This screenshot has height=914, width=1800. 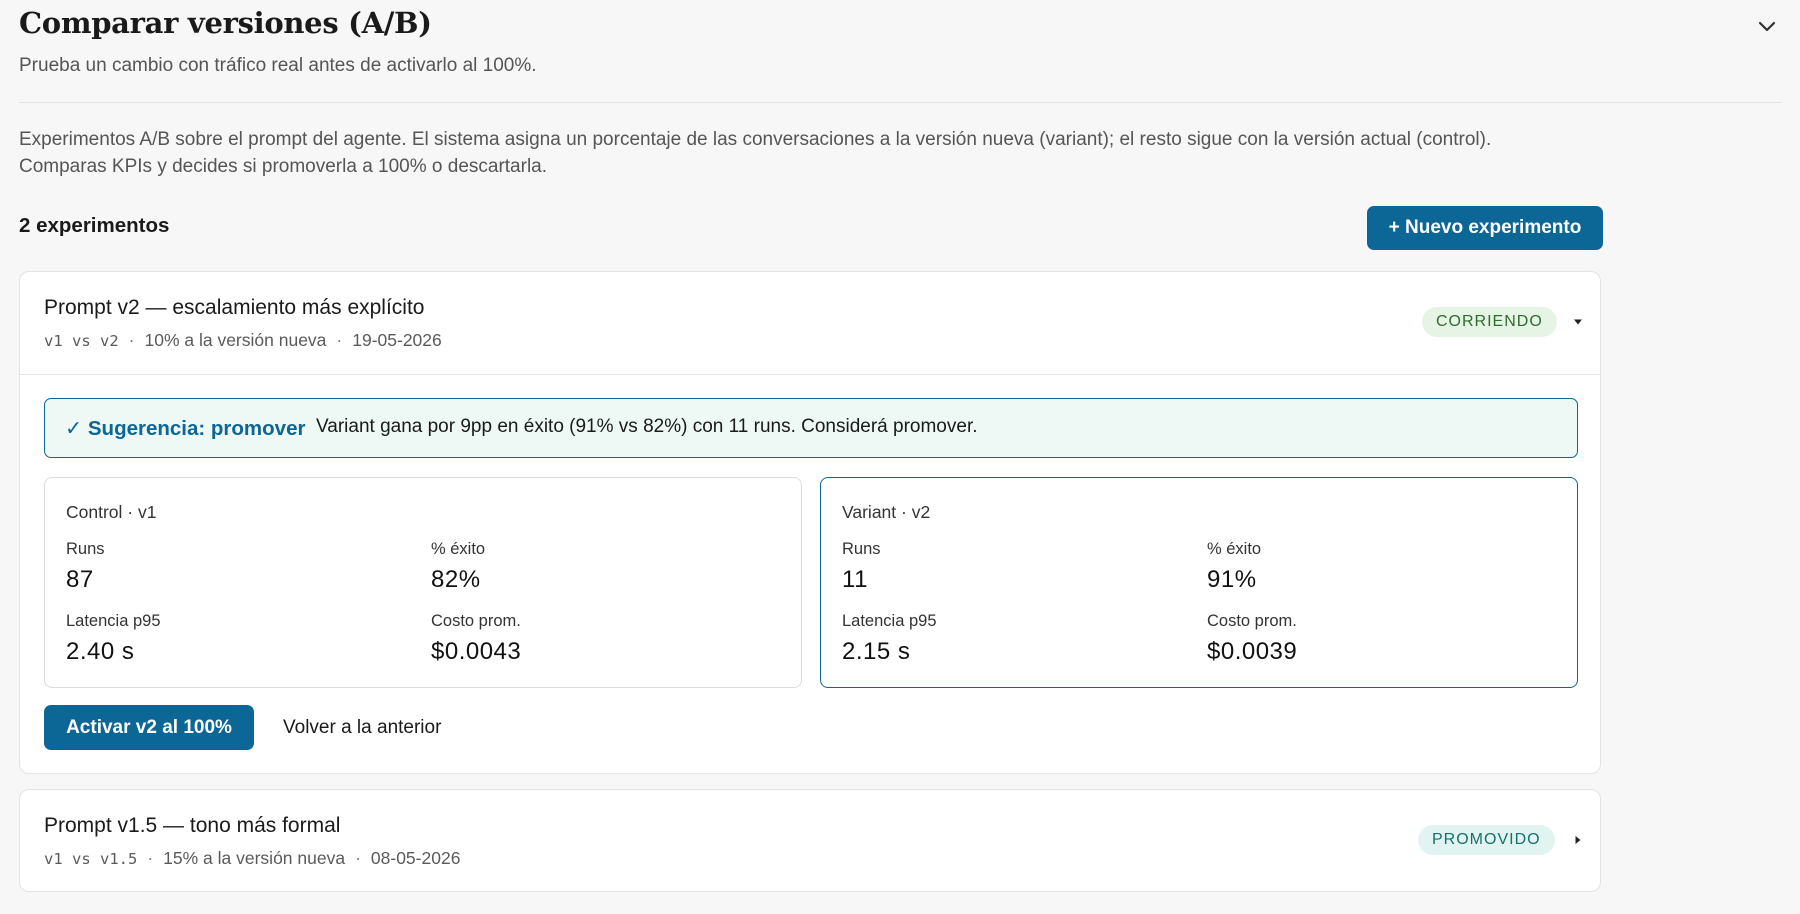 I want to click on kpi-latency: Latencia p95 2.40 s, so click(x=113, y=639).